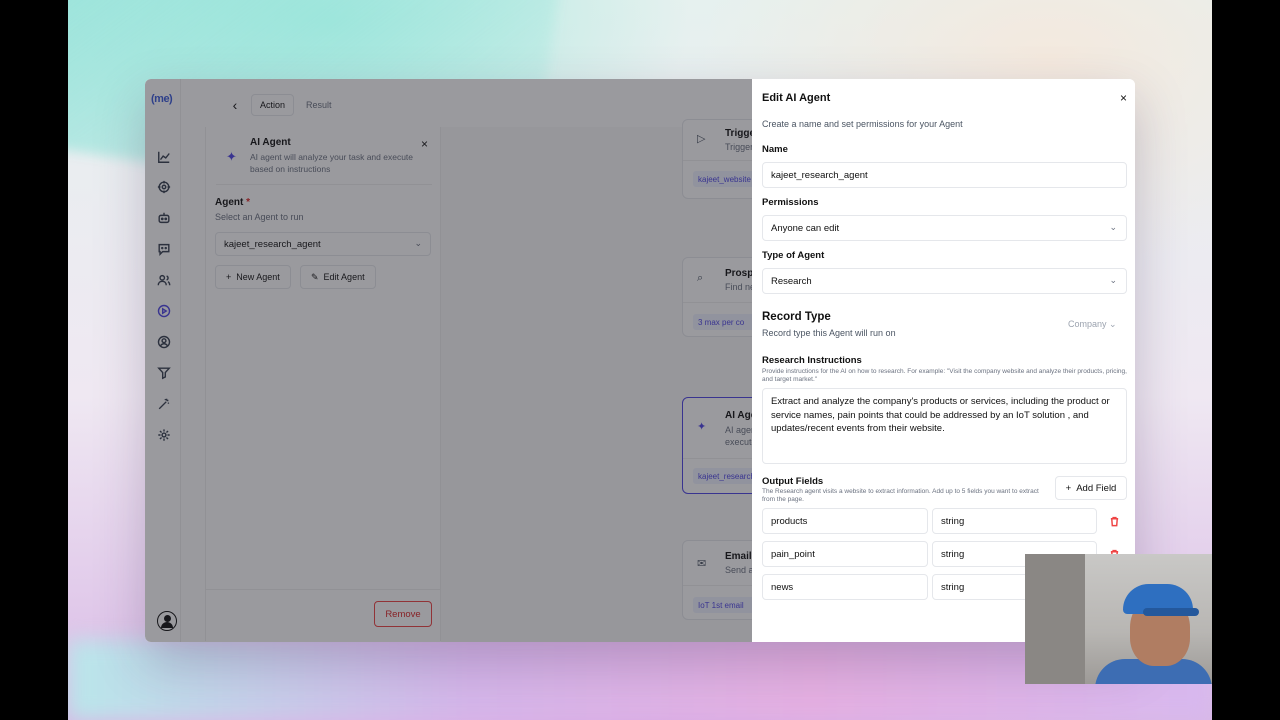 The image size is (1280, 720). I want to click on record-type-select: Company ⌄, so click(1092, 324).